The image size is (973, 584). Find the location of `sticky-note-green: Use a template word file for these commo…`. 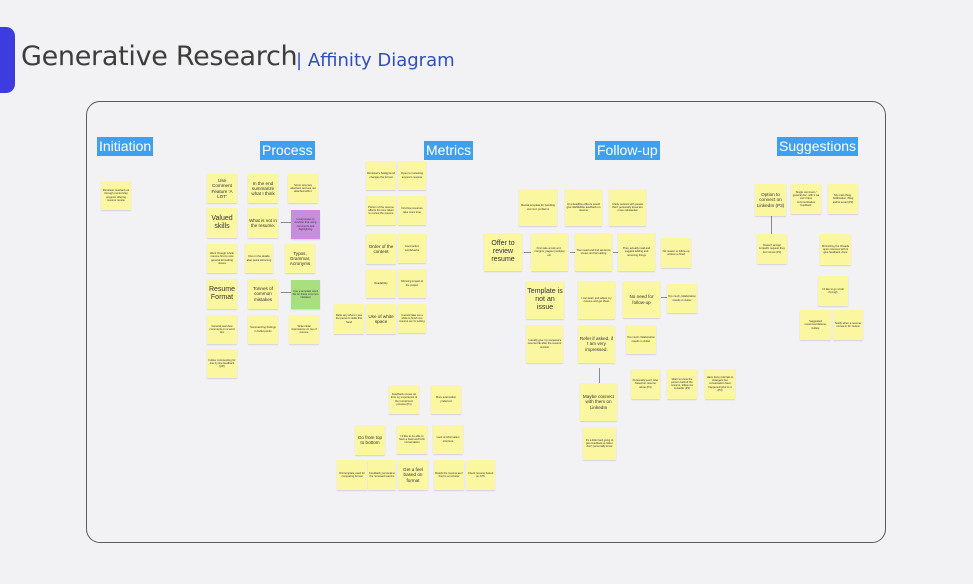

sticky-note-green: Use a template word file for these commo… is located at coordinates (305, 294).